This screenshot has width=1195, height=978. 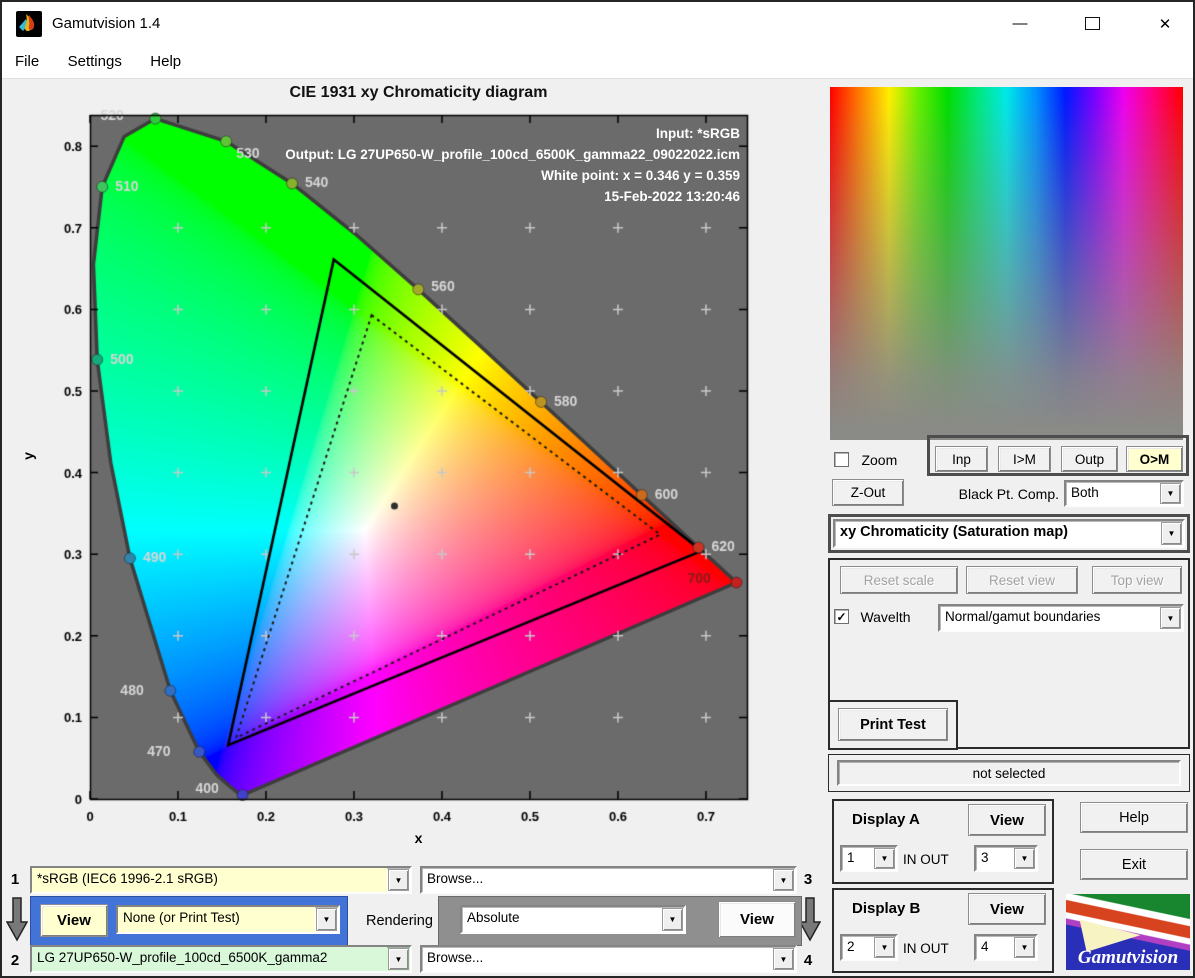 I want to click on annotation-date: 15-Feb-2022 13:20:46, so click(x=672, y=196).